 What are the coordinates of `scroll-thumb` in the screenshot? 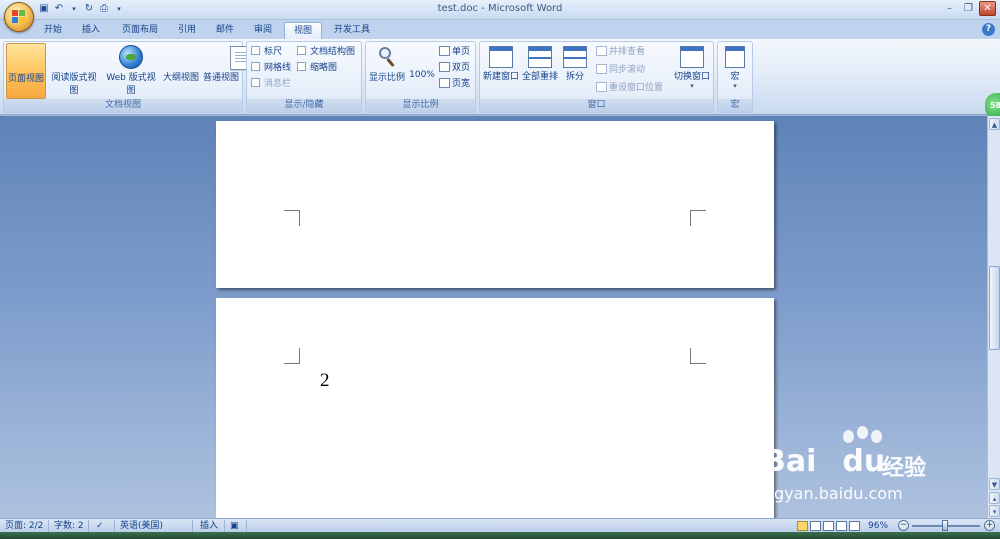 It's located at (994, 308).